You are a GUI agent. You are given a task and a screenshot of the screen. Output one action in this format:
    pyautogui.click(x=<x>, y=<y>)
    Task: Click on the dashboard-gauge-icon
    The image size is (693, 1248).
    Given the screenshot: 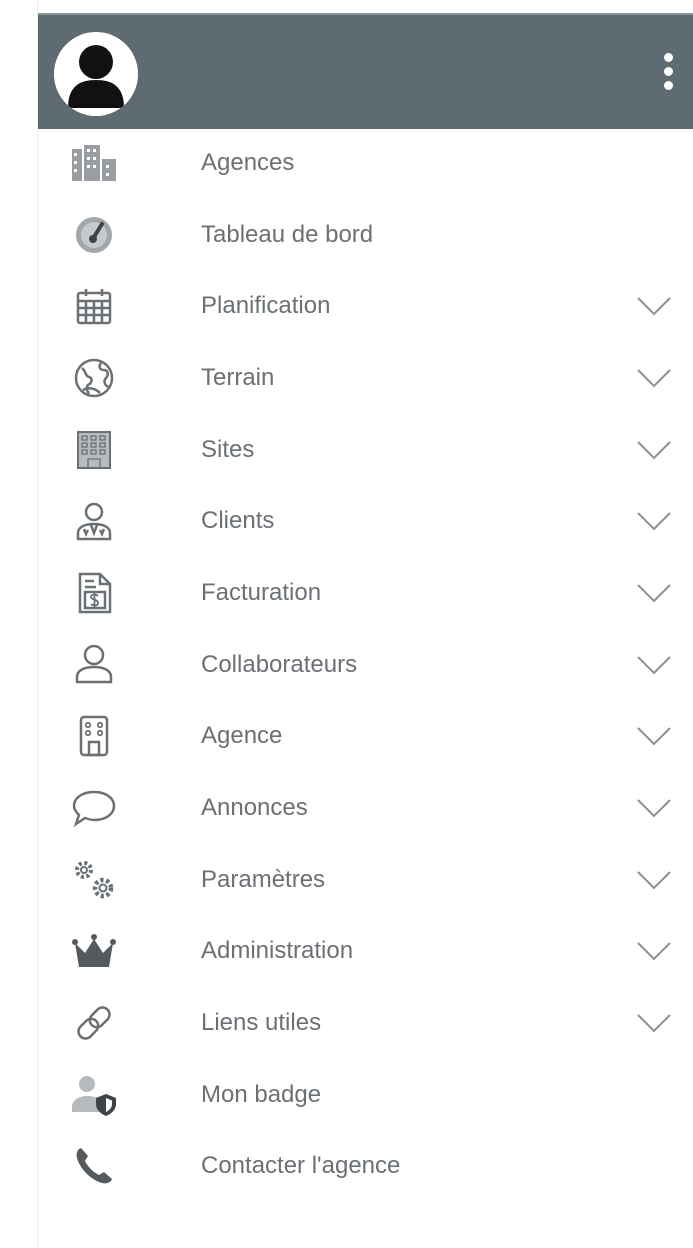 What is the action you would take?
    pyautogui.click(x=94, y=235)
    